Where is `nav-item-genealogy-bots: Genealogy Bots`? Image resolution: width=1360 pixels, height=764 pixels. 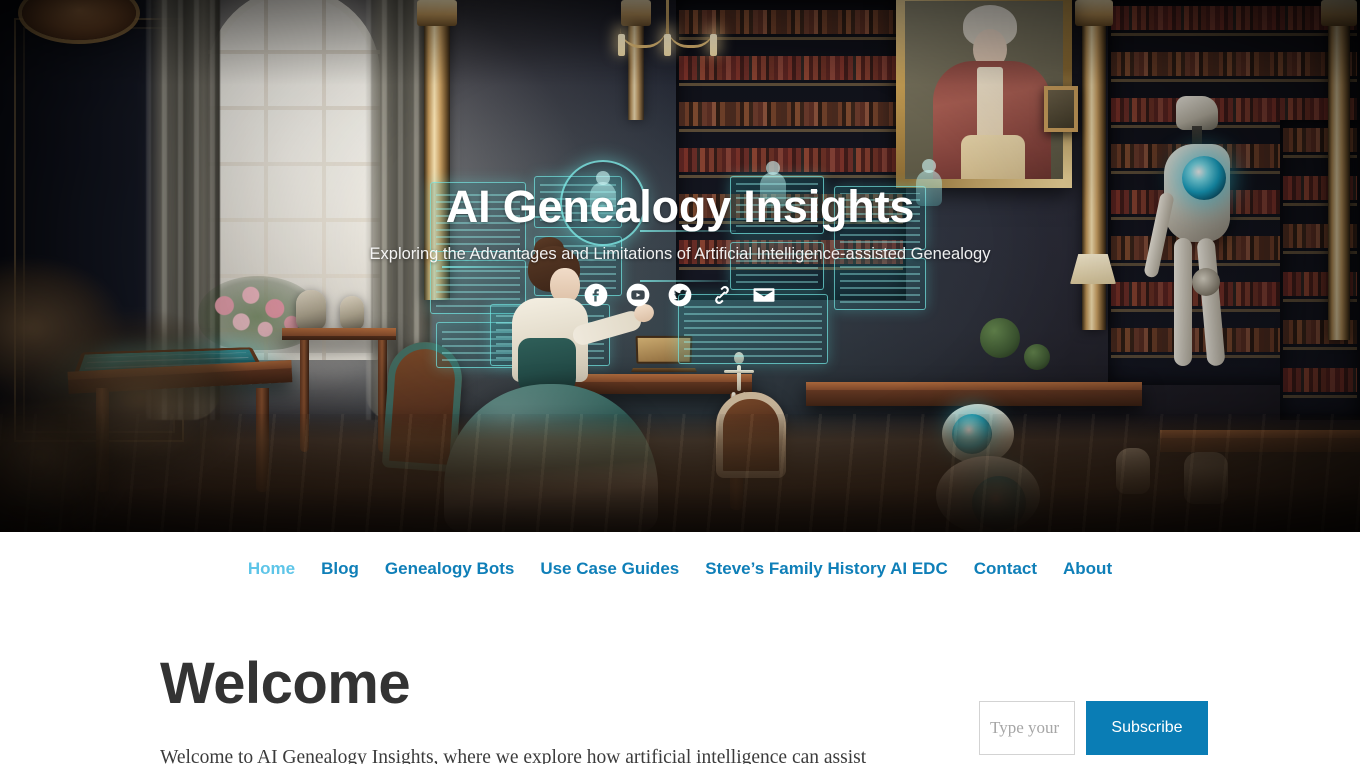 nav-item-genealogy-bots: Genealogy Bots is located at coordinates (449, 569).